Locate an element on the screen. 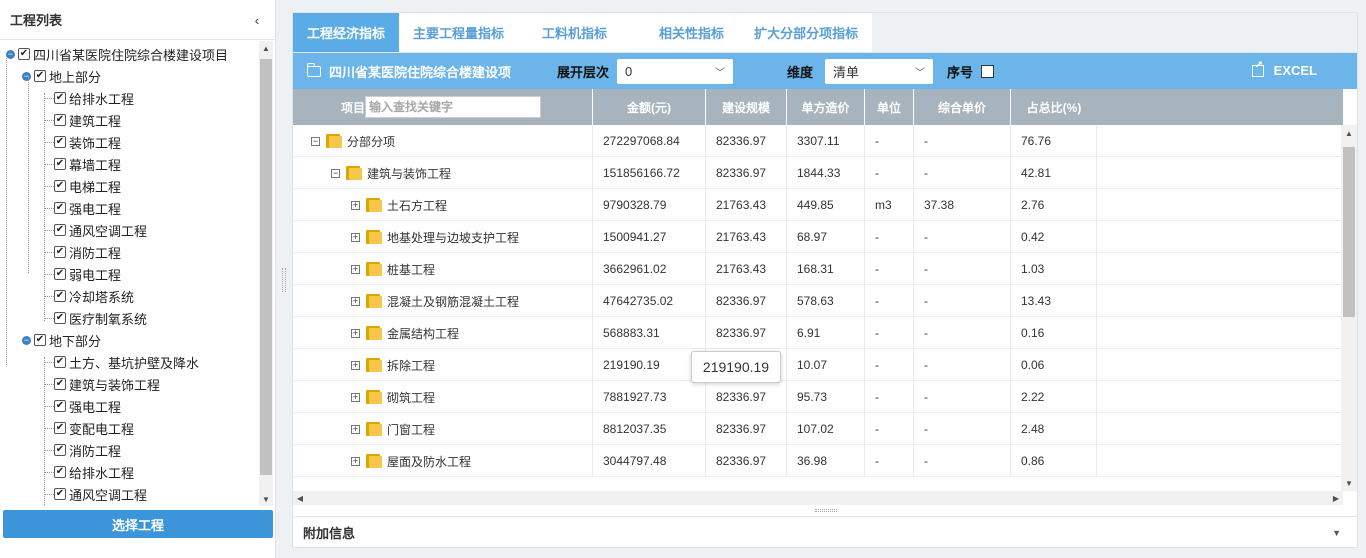  splitter-grip is located at coordinates (284, 280).